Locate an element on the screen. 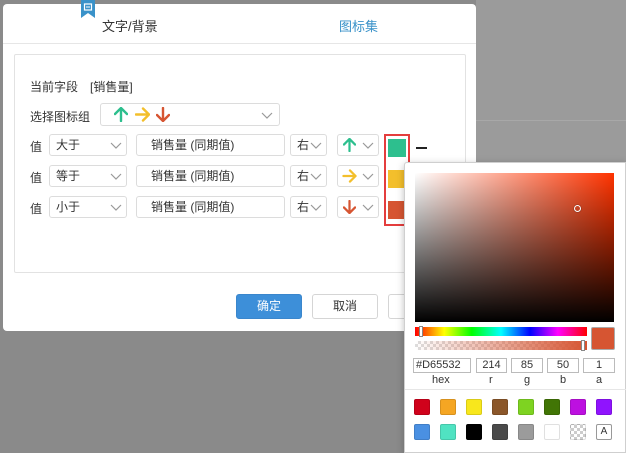 Image resolution: width=626 pixels, height=453 pixels. blue-label: b is located at coordinates (563, 380).